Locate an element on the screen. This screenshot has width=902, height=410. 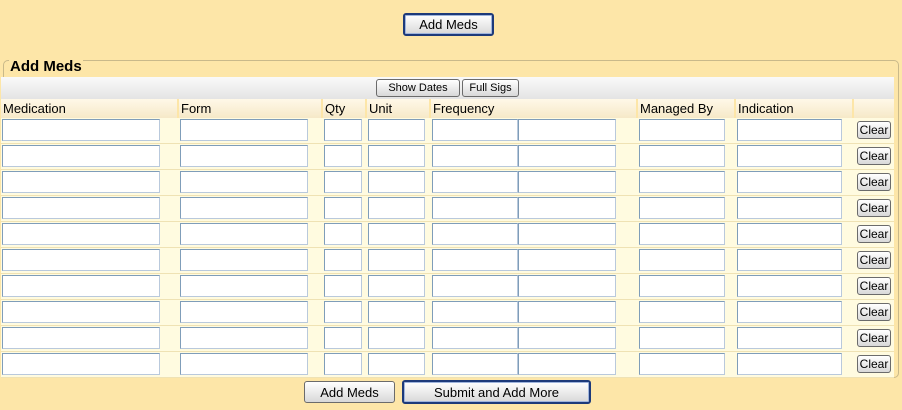
column-header-medication: Medication is located at coordinates (89, 108).